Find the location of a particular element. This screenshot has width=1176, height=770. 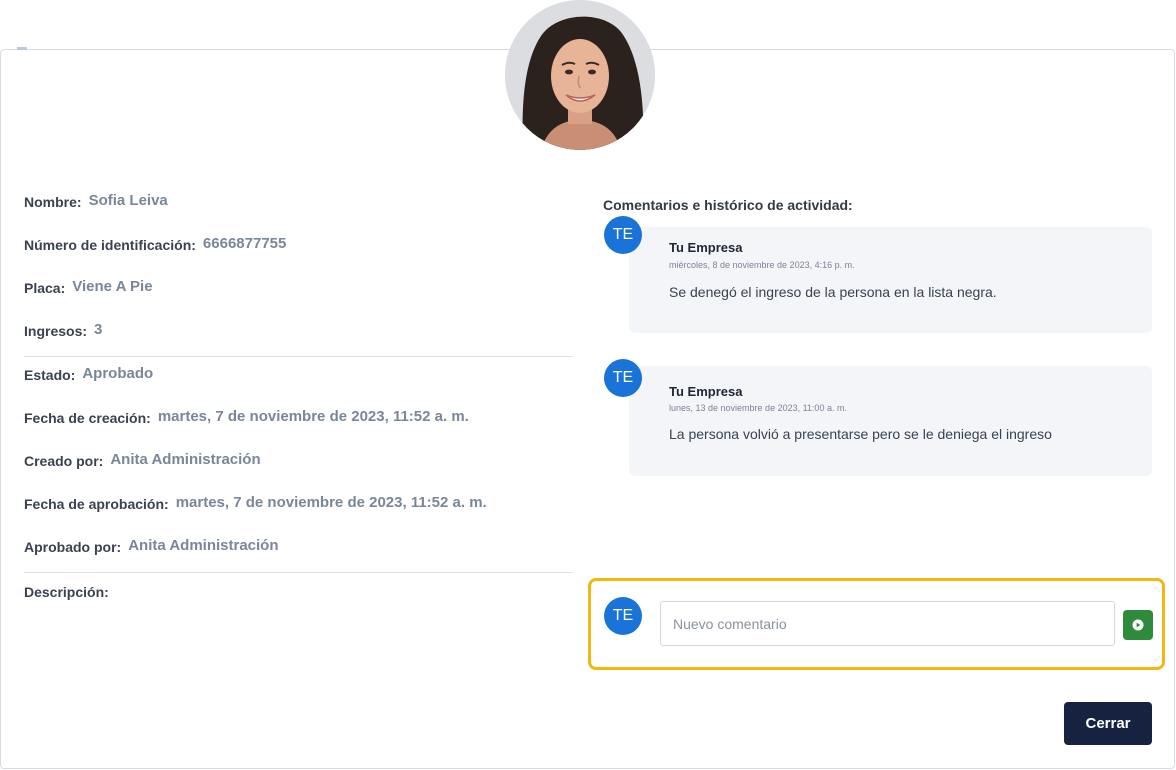

activity-section-title: Comentarios e histórico de actividad: is located at coordinates (728, 205).